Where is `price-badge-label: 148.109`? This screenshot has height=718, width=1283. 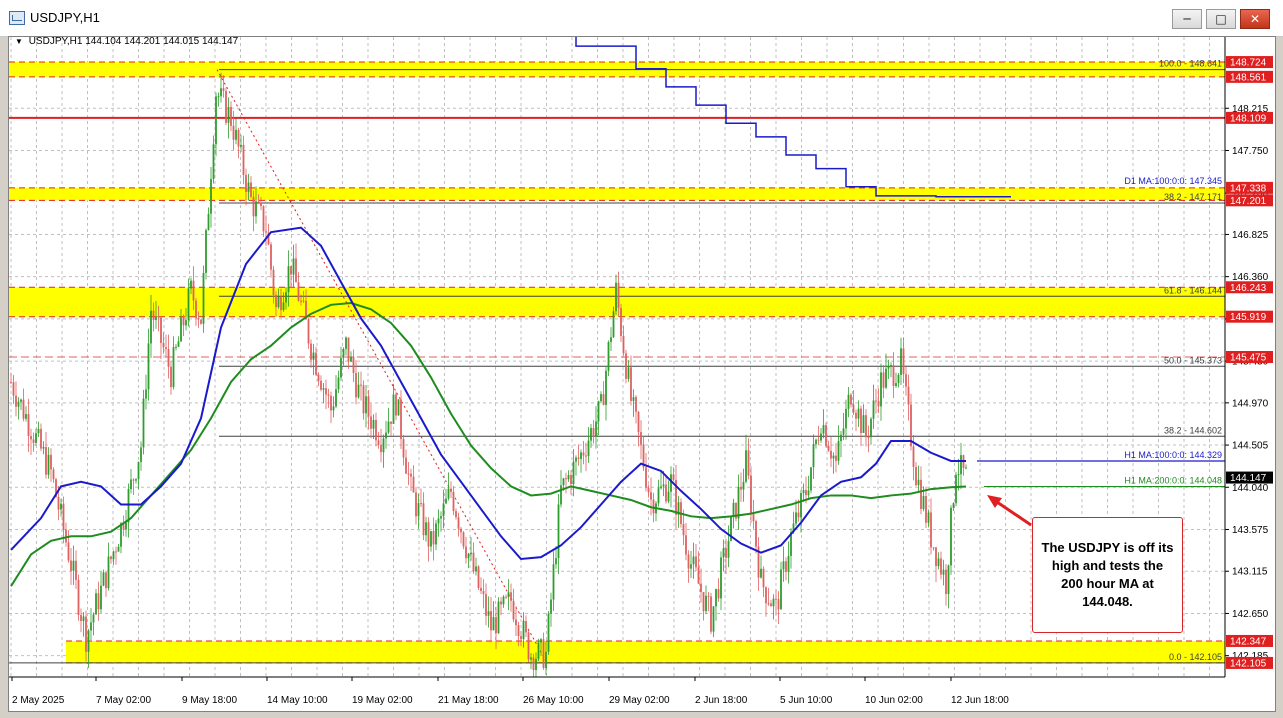
price-badge-label: 148.109 is located at coordinates (1248, 118).